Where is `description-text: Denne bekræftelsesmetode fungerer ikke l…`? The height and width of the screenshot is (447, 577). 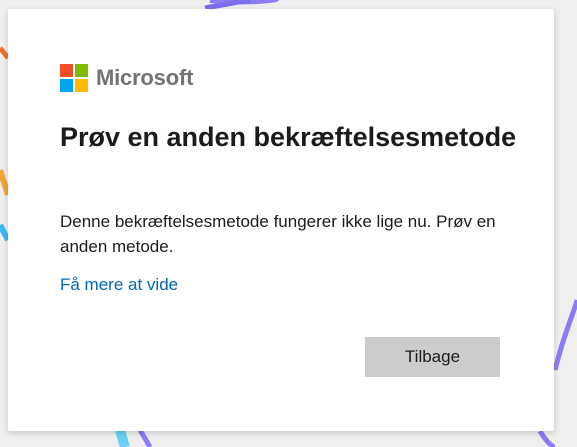 description-text: Denne bekræftelsesmetode fungerer ikke l… is located at coordinates (278, 234).